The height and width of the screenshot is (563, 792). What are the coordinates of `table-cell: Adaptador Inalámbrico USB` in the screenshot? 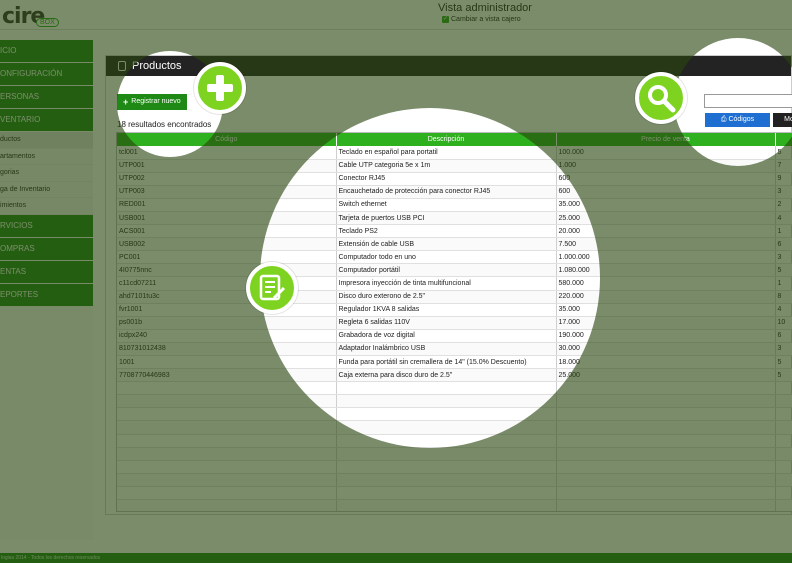 It's located at (446, 349).